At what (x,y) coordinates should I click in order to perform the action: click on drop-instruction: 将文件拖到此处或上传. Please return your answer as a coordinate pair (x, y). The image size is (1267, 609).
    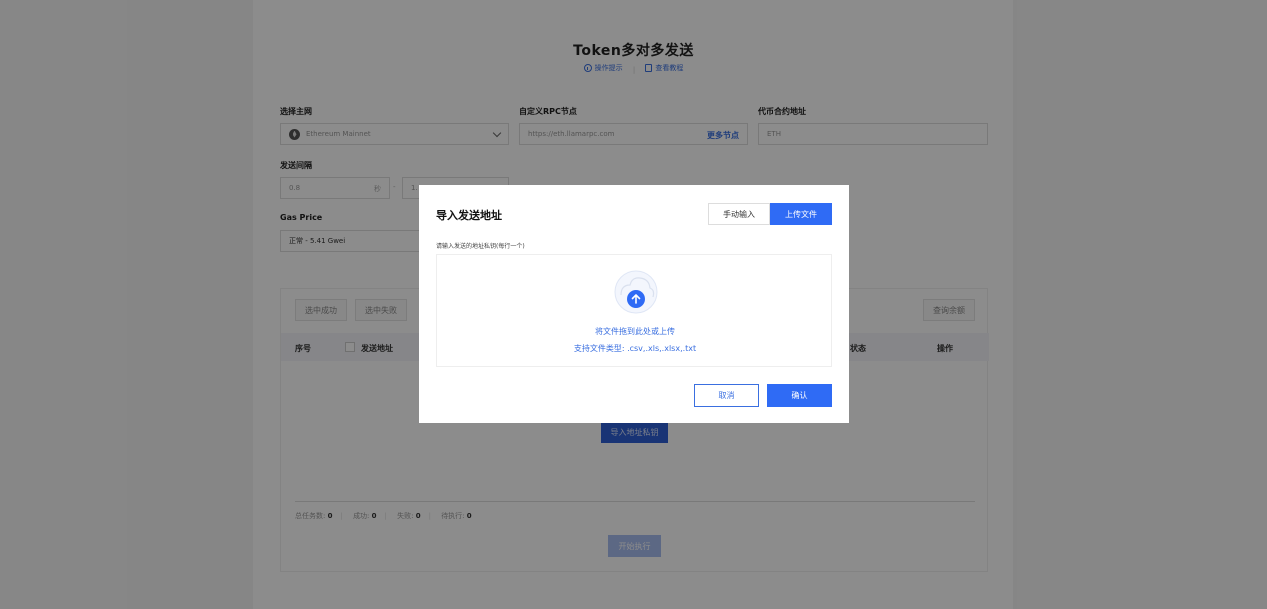
    Looking at the image, I should click on (635, 331).